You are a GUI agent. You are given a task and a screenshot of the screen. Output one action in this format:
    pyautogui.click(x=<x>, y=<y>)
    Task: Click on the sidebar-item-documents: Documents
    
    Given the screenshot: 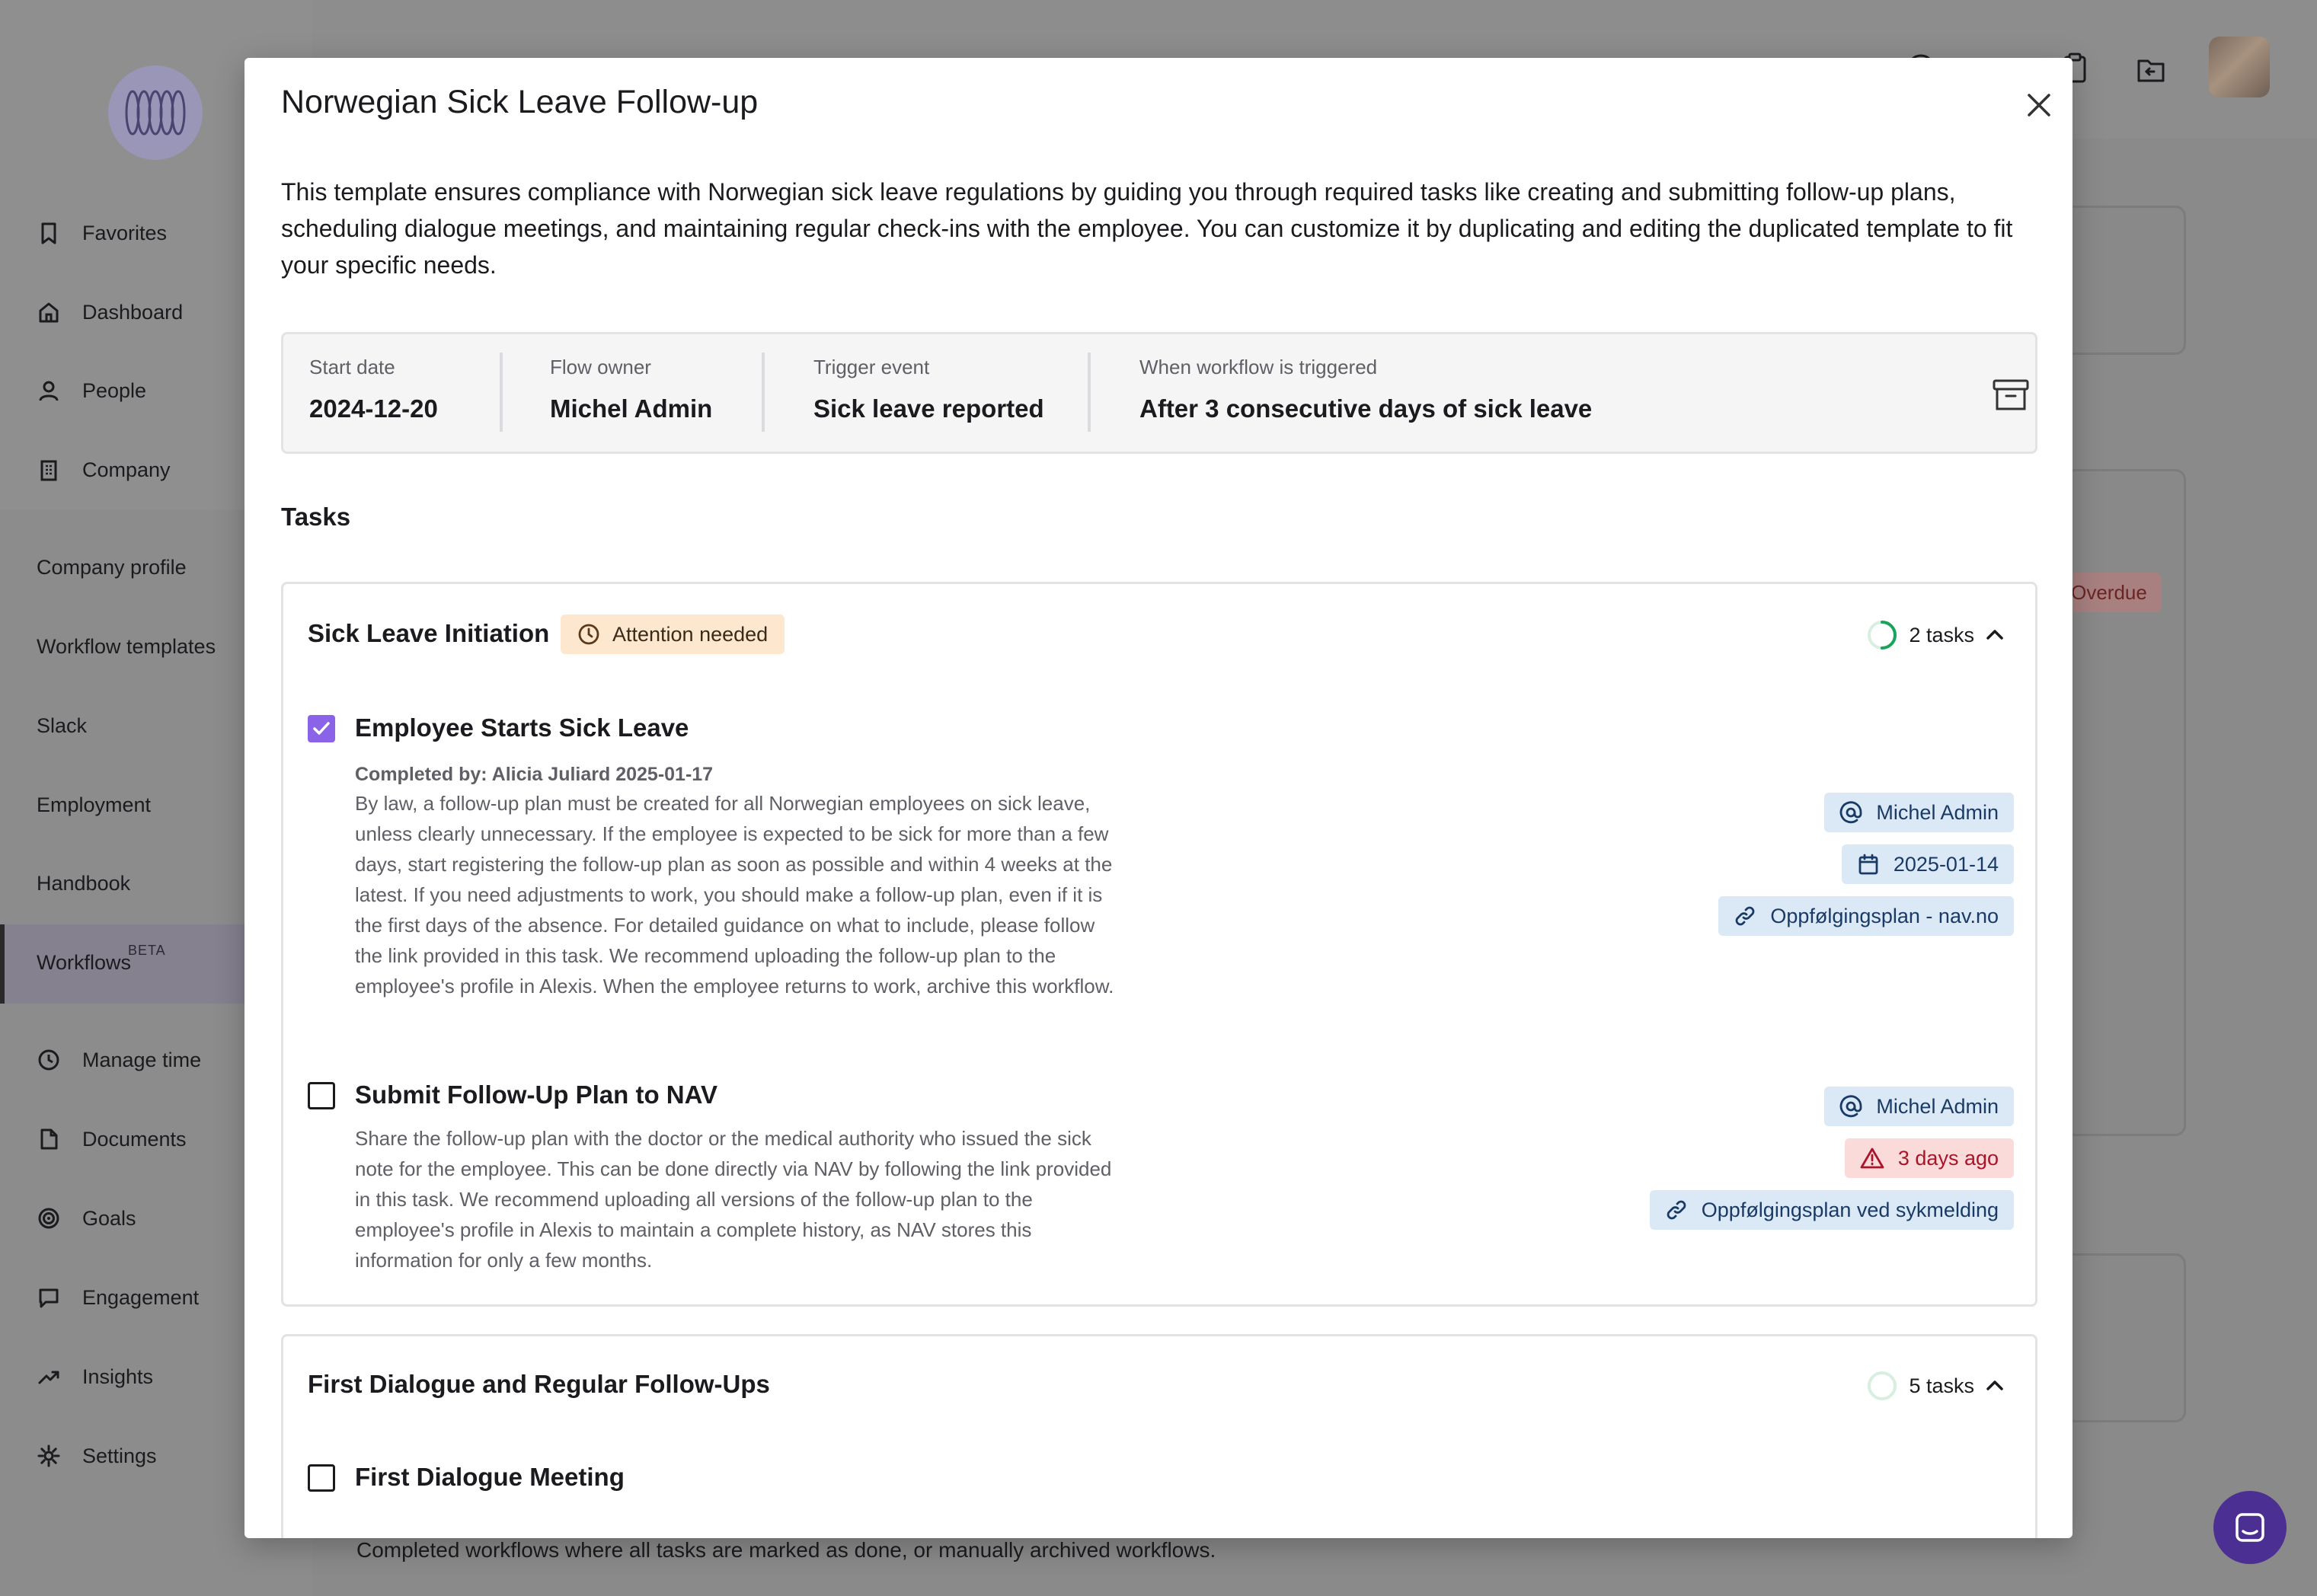 What is the action you would take?
    pyautogui.click(x=112, y=1139)
    